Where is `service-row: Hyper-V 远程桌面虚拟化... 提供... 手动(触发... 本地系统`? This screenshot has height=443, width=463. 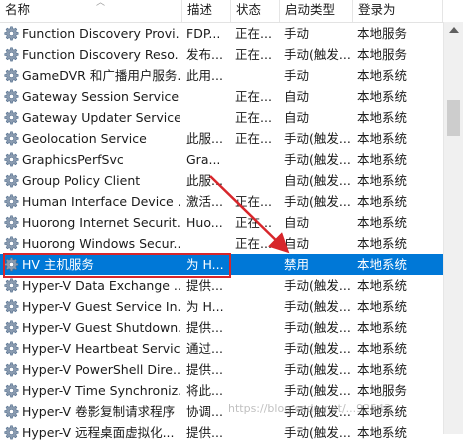 service-row: Hyper-V 远程桌面虚拟化... 提供... 手动(触发... 本地系统 is located at coordinates (221, 432).